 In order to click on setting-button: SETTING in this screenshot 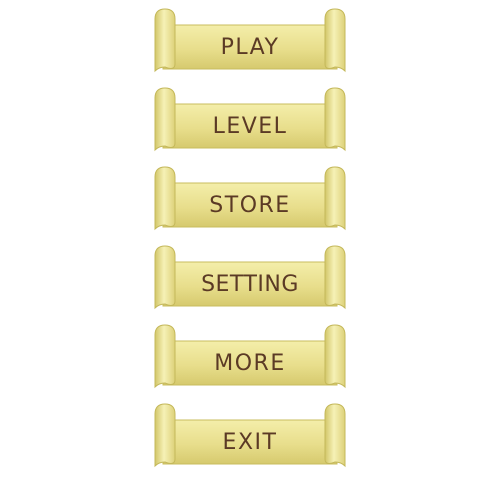, I will do `click(250, 277)`.